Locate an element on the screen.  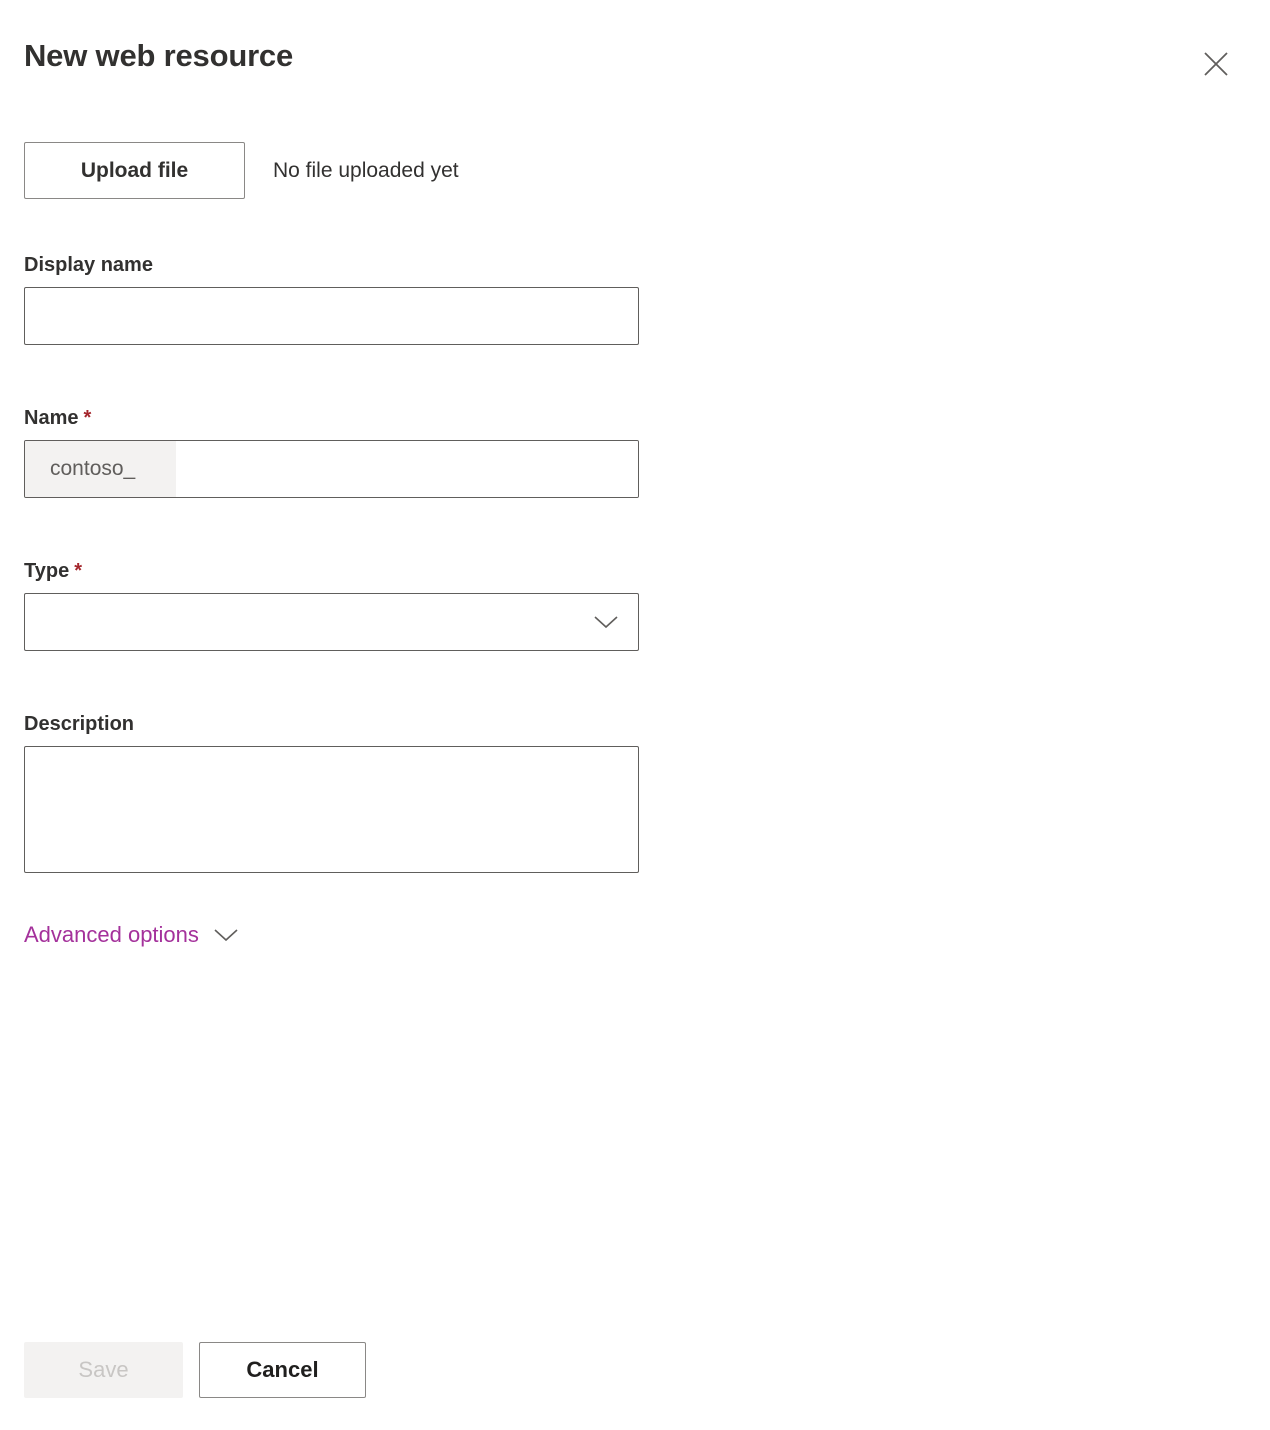
type-field-group: Type * is located at coordinates (331, 604).